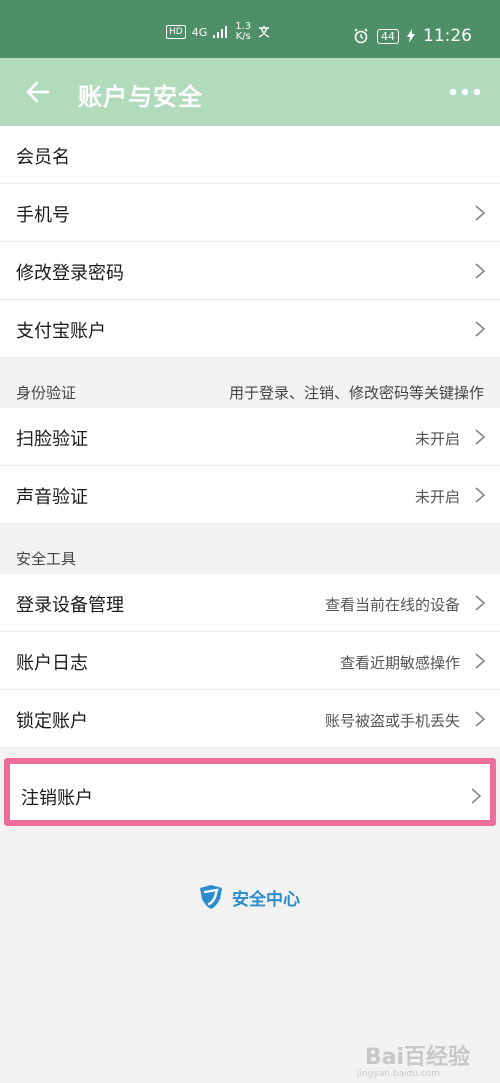  What do you see at coordinates (356, 393) in the screenshot?
I see `section-note: 用于登录、注销、修改密码等关键操作` at bounding box center [356, 393].